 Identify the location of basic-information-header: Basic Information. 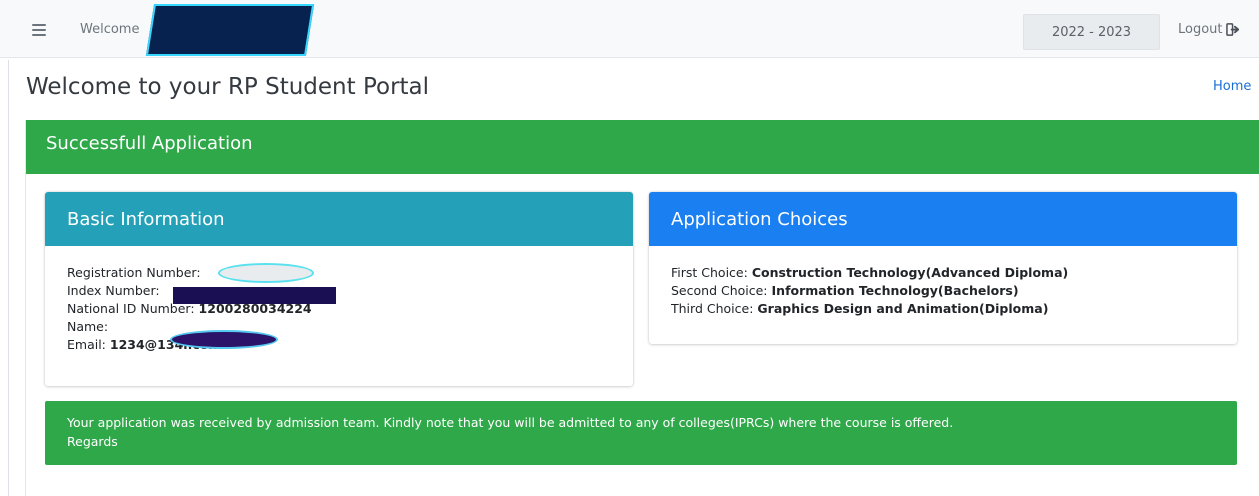
(339, 219).